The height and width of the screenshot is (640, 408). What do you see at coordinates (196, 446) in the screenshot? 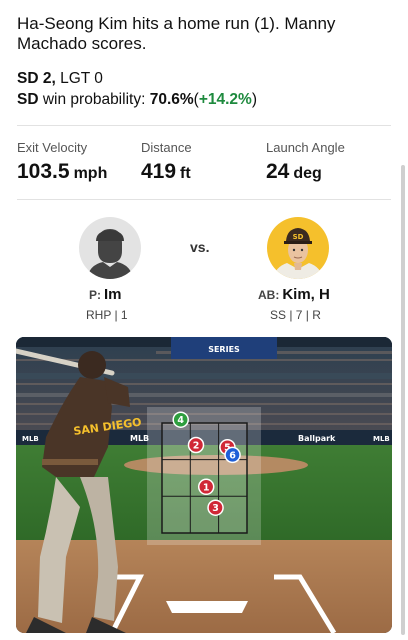
I see `pitch-number: 2` at bounding box center [196, 446].